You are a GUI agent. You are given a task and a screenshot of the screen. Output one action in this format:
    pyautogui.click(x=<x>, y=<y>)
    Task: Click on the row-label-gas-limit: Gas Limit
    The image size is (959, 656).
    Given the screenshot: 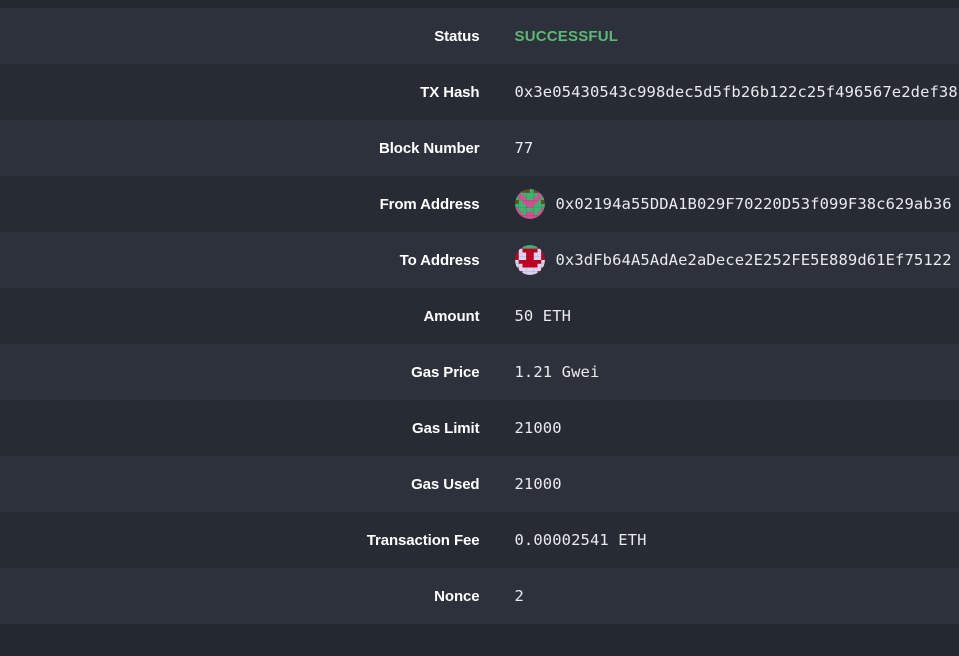 What is the action you would take?
    pyautogui.click(x=446, y=428)
    